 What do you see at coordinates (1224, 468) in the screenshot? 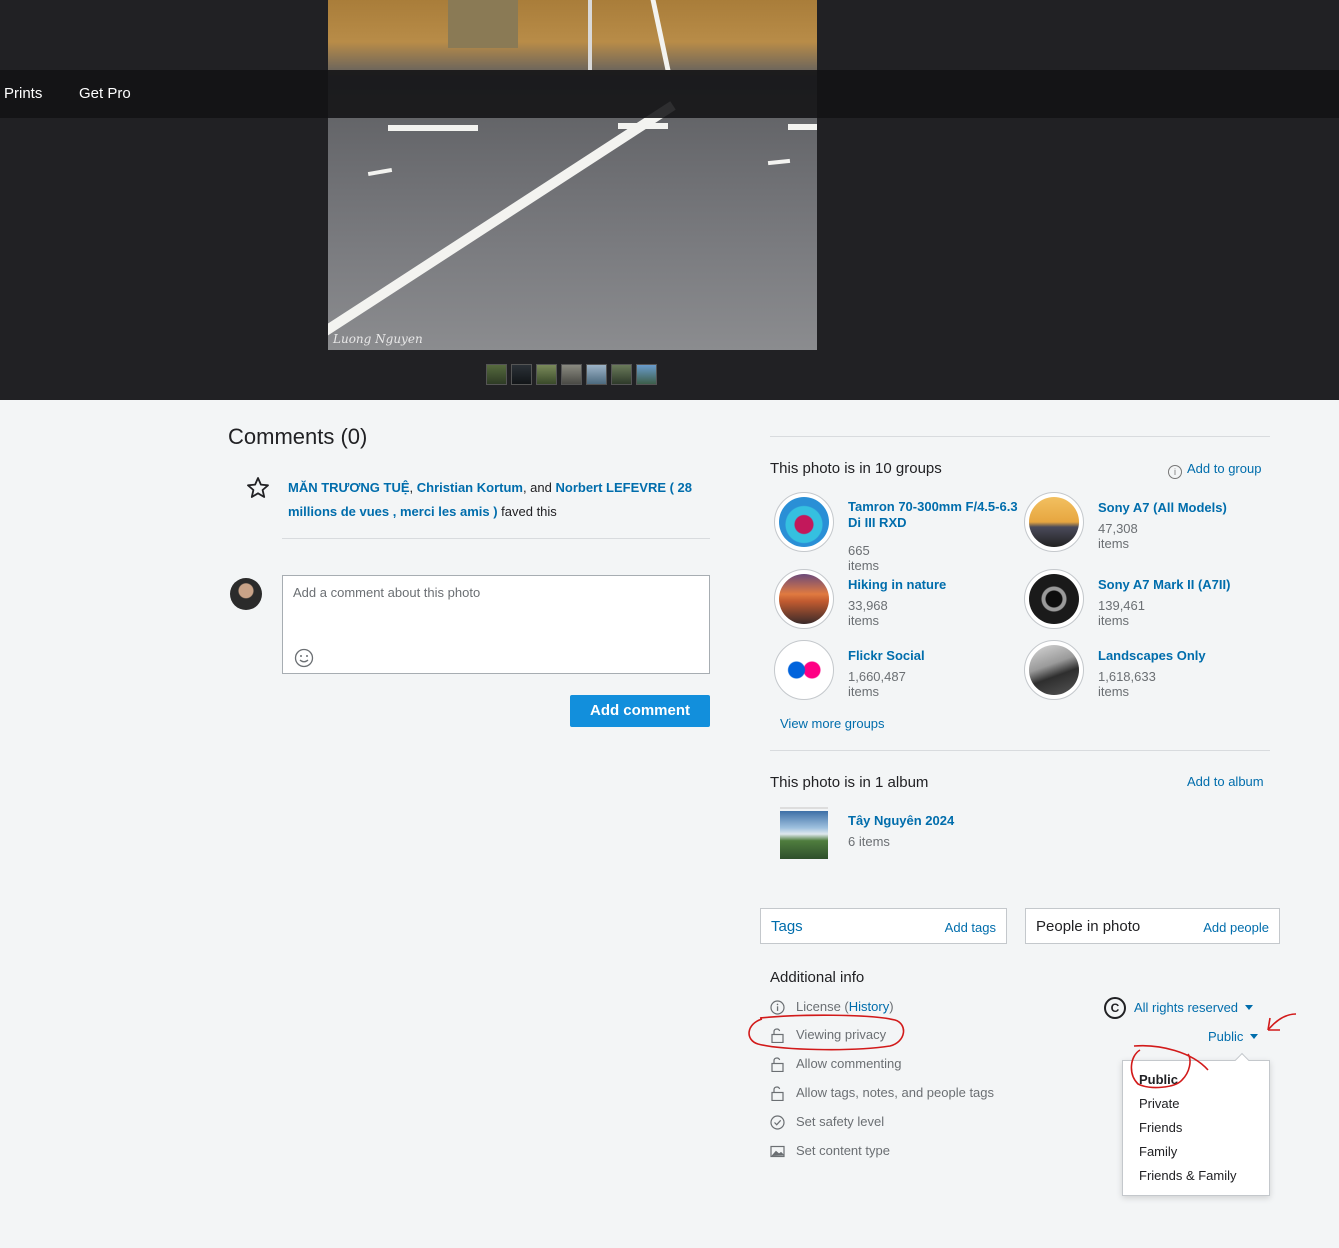
I see `add-to-group-label: Add to group` at bounding box center [1224, 468].